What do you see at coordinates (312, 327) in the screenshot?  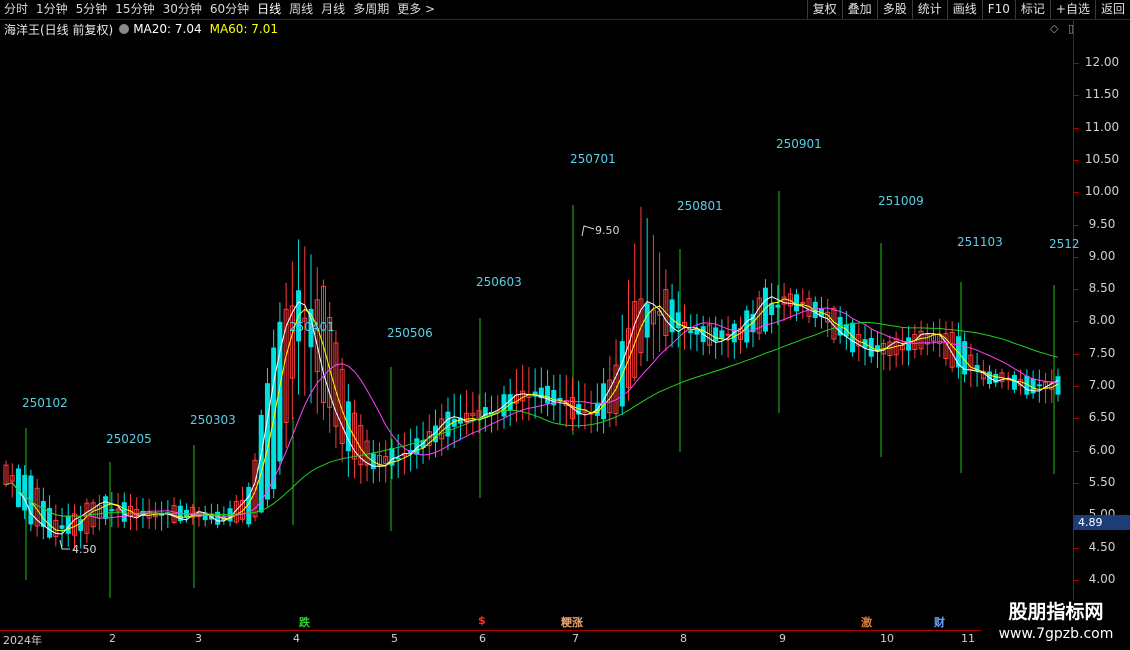 I see `date-label: 250401` at bounding box center [312, 327].